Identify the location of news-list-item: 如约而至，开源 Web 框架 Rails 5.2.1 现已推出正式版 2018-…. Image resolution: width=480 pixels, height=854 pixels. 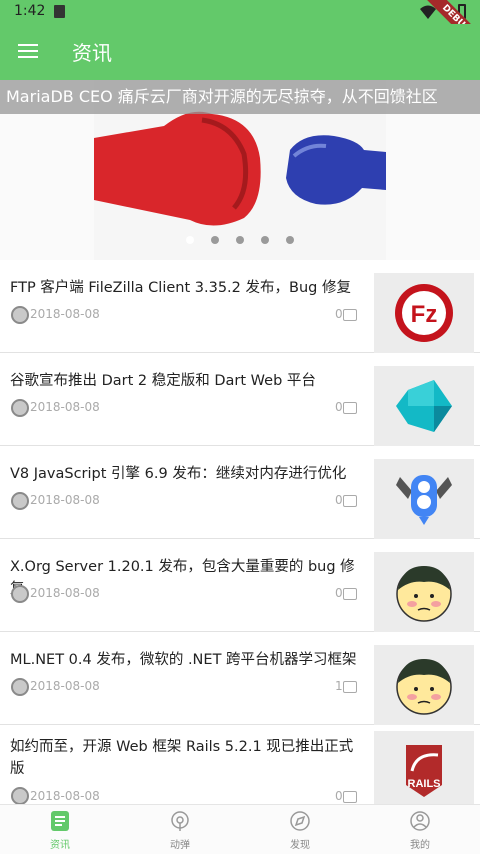
(240, 765).